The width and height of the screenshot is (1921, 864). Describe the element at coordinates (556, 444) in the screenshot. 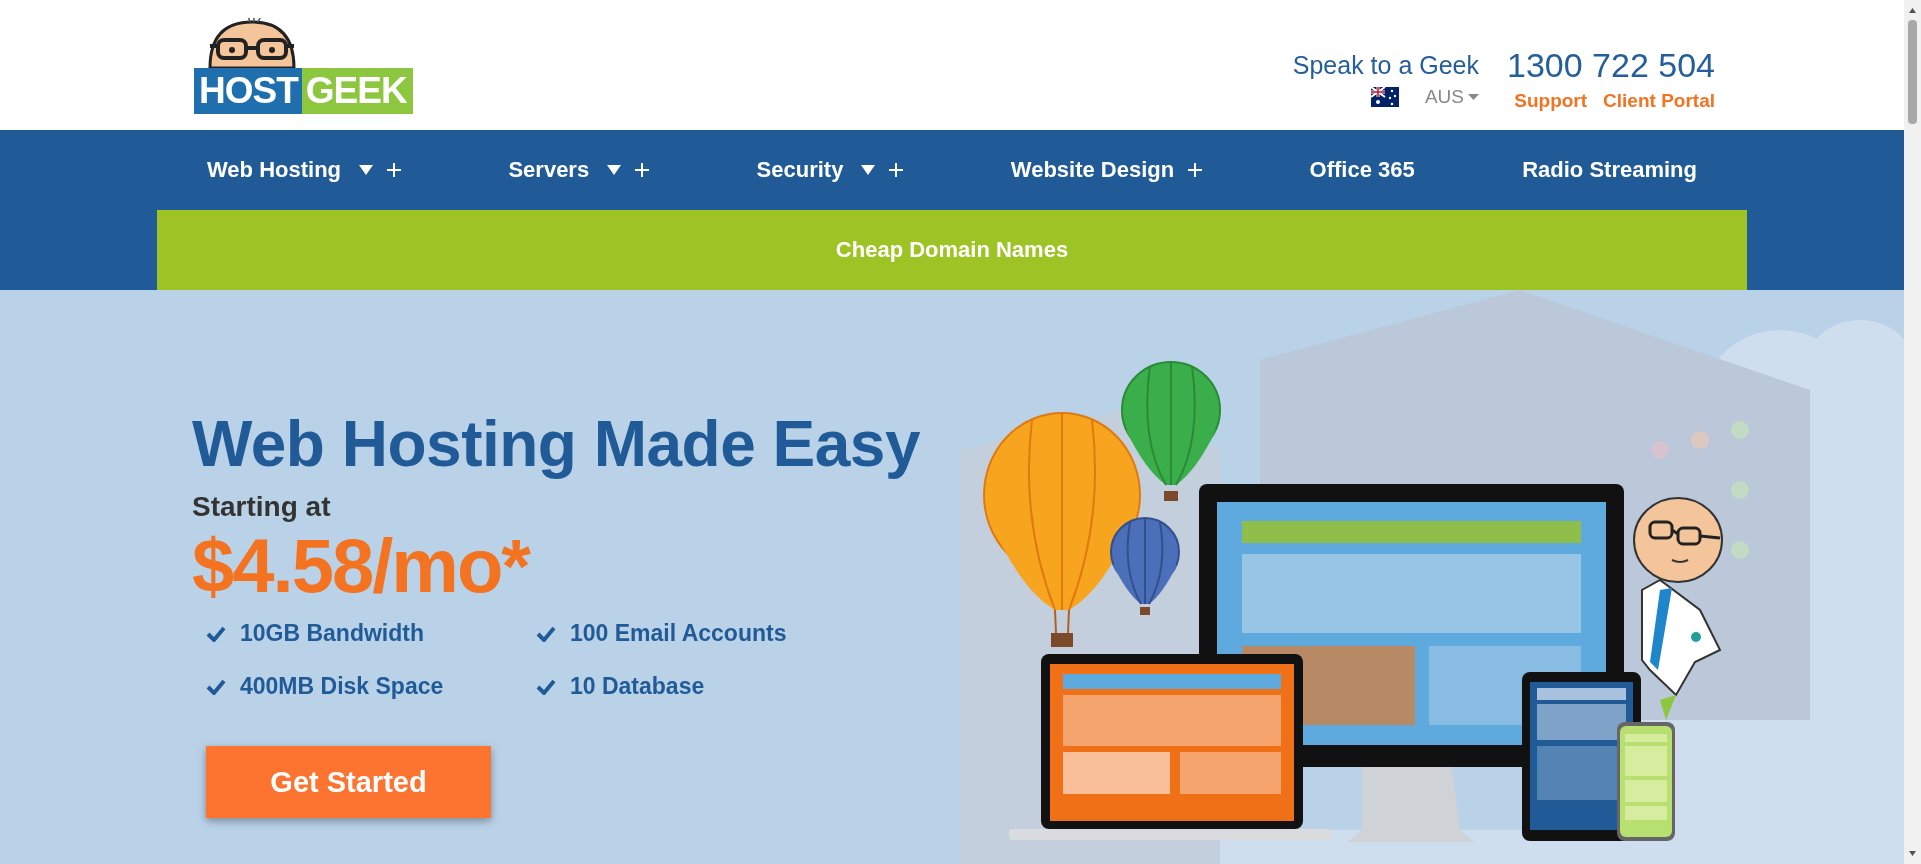

I see `hero-title: Web Hosting Made Easy` at that location.